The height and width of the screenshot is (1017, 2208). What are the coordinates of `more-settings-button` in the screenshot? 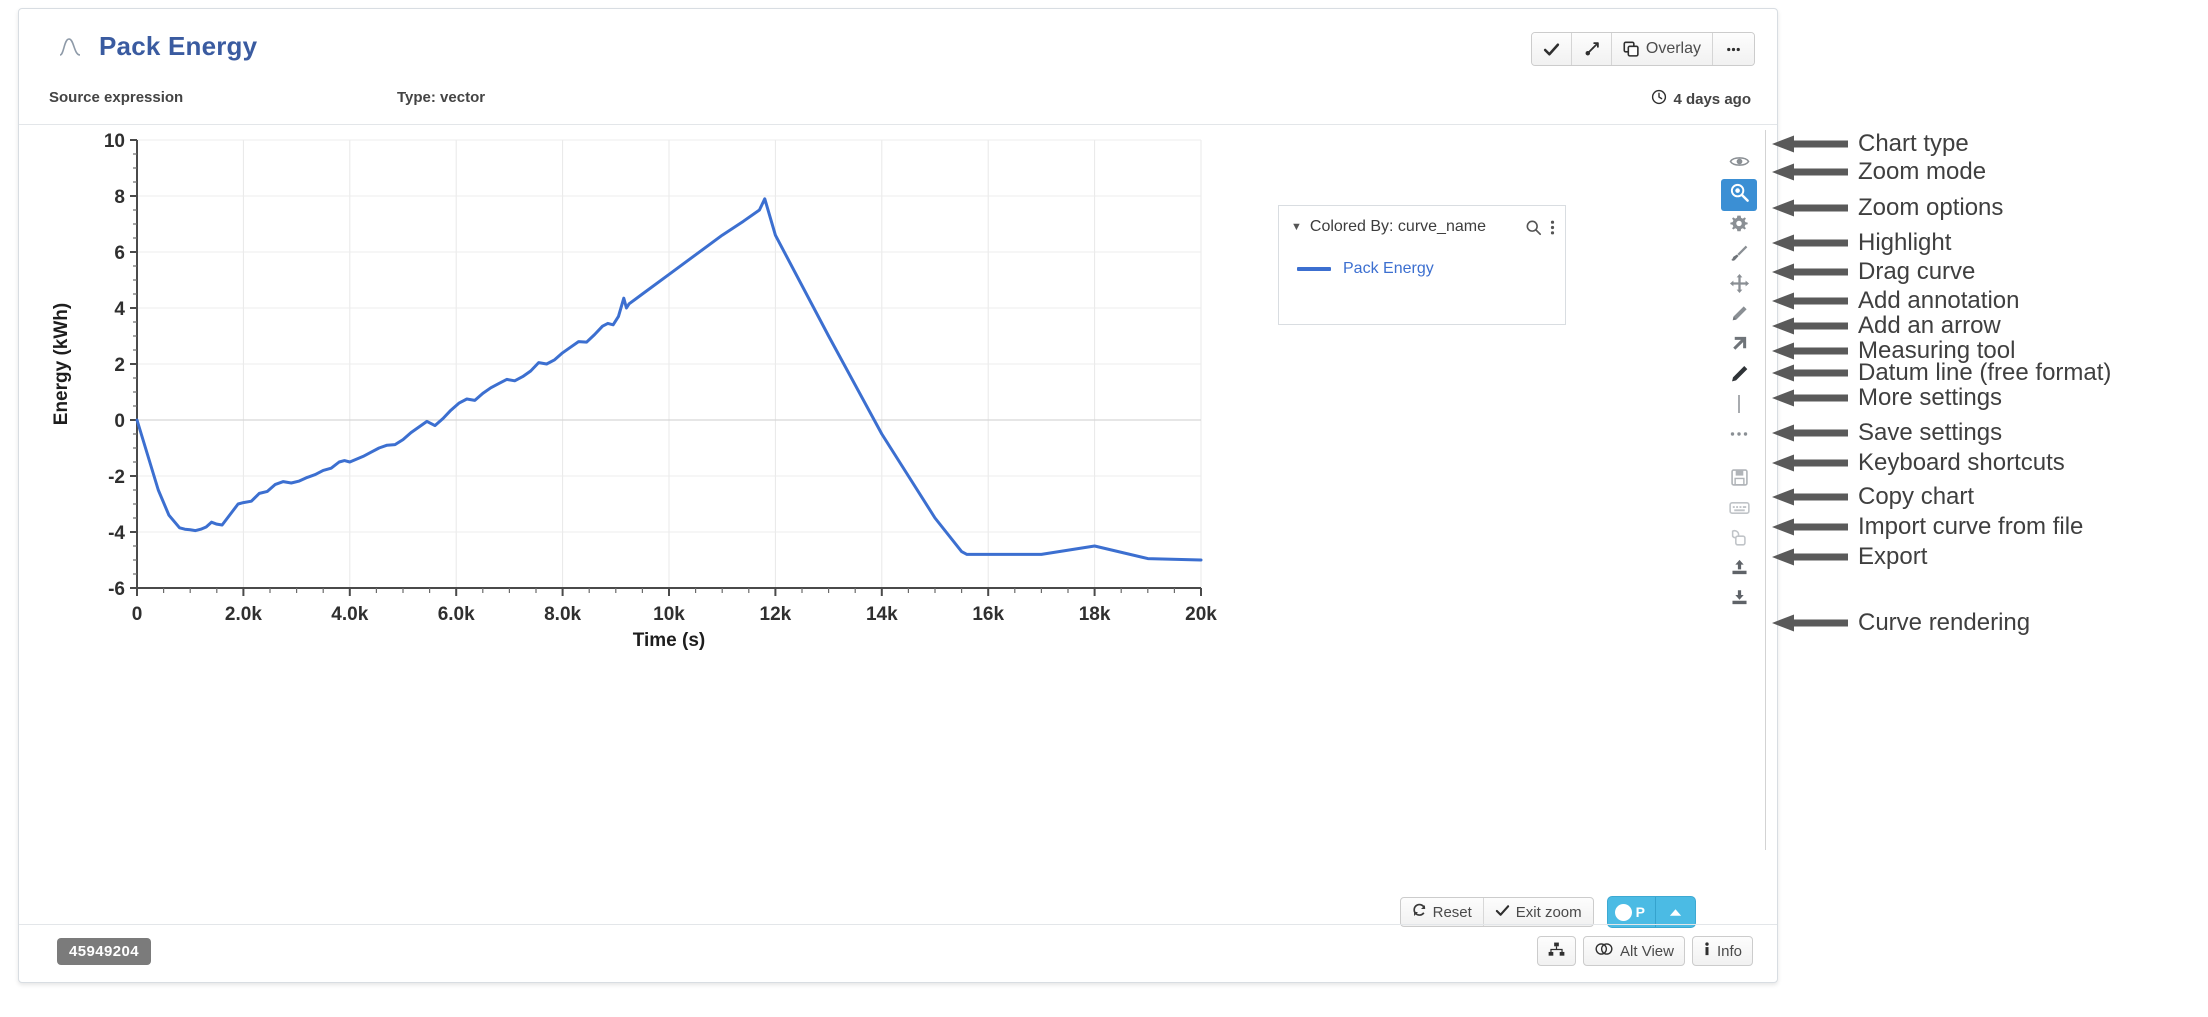 It's located at (1739, 436).